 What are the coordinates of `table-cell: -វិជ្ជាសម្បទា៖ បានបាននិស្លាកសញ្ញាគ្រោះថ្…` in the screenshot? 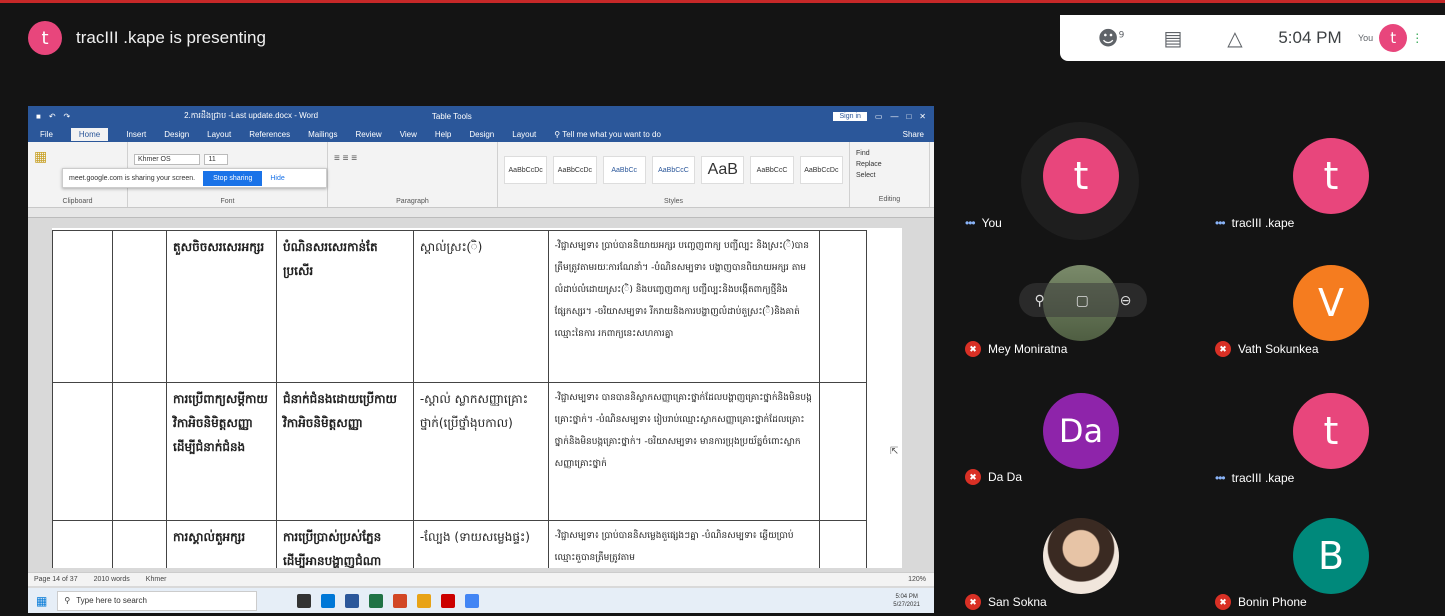 It's located at (684, 451).